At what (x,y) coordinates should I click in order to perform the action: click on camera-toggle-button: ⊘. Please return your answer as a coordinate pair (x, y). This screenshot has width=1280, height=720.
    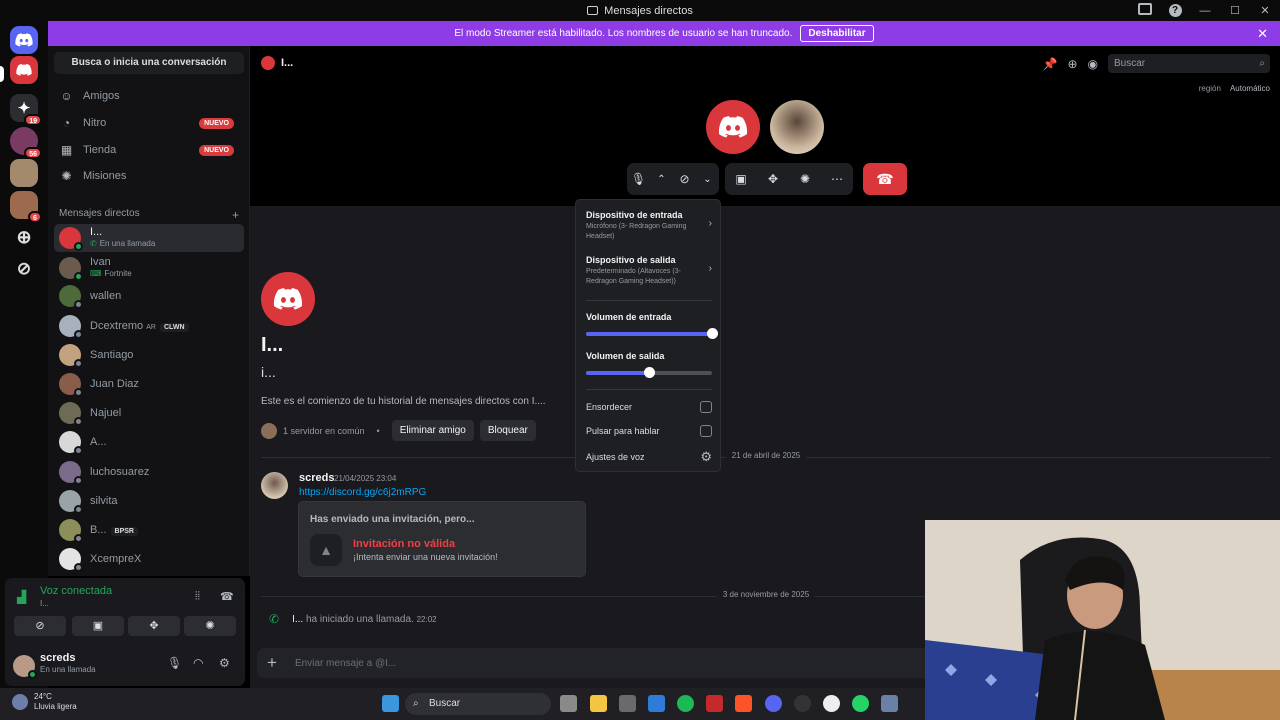
    Looking at the image, I should click on (40, 626).